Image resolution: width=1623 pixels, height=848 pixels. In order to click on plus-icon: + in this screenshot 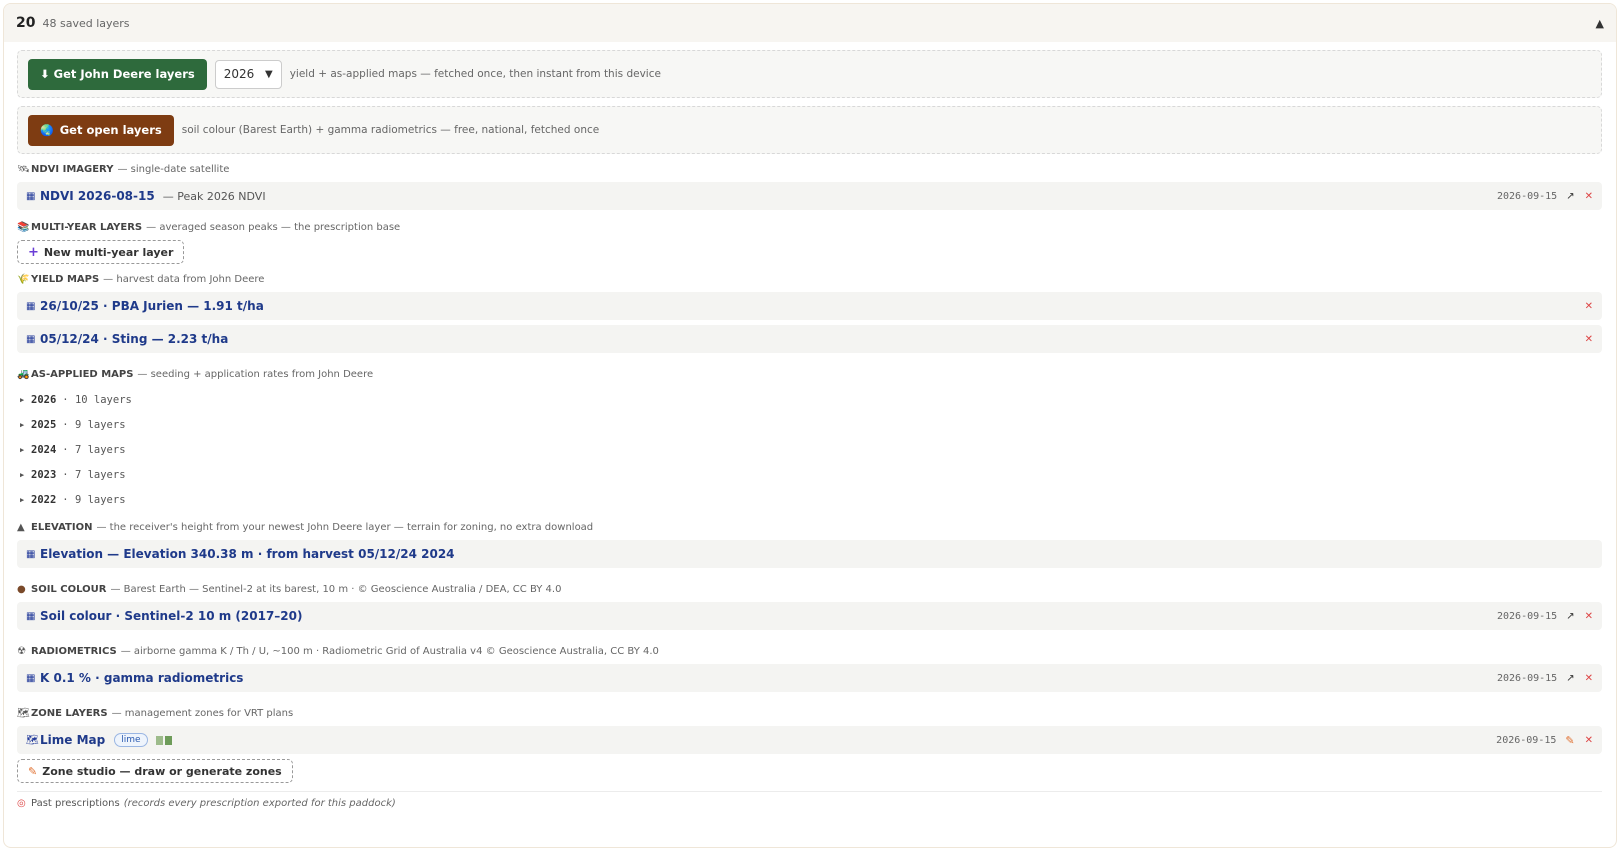, I will do `click(33, 252)`.